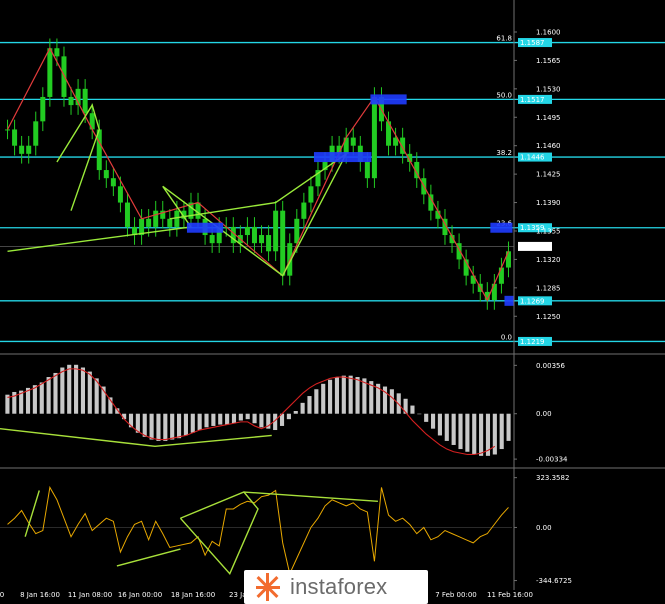 The image size is (665, 604). Describe the element at coordinates (532, 100) in the screenshot. I see `fib-price-label: 1.1517` at that location.